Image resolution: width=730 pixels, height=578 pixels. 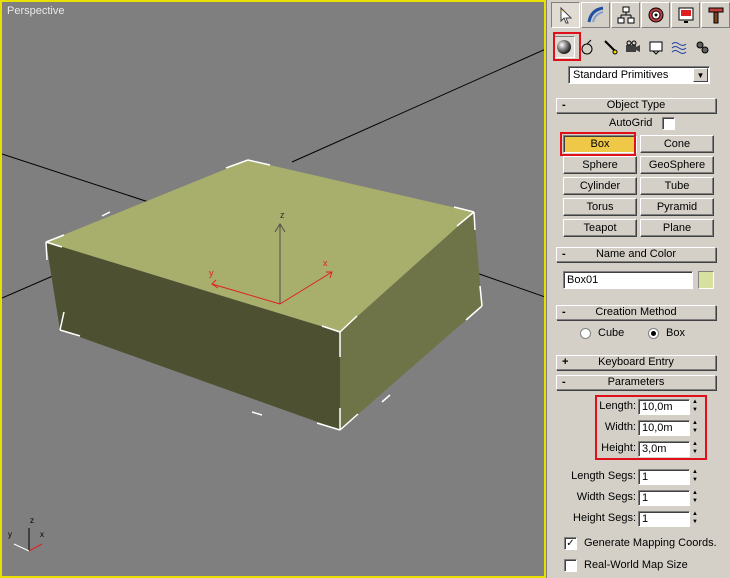 I want to click on systems-subtab, so click(x=702, y=47).